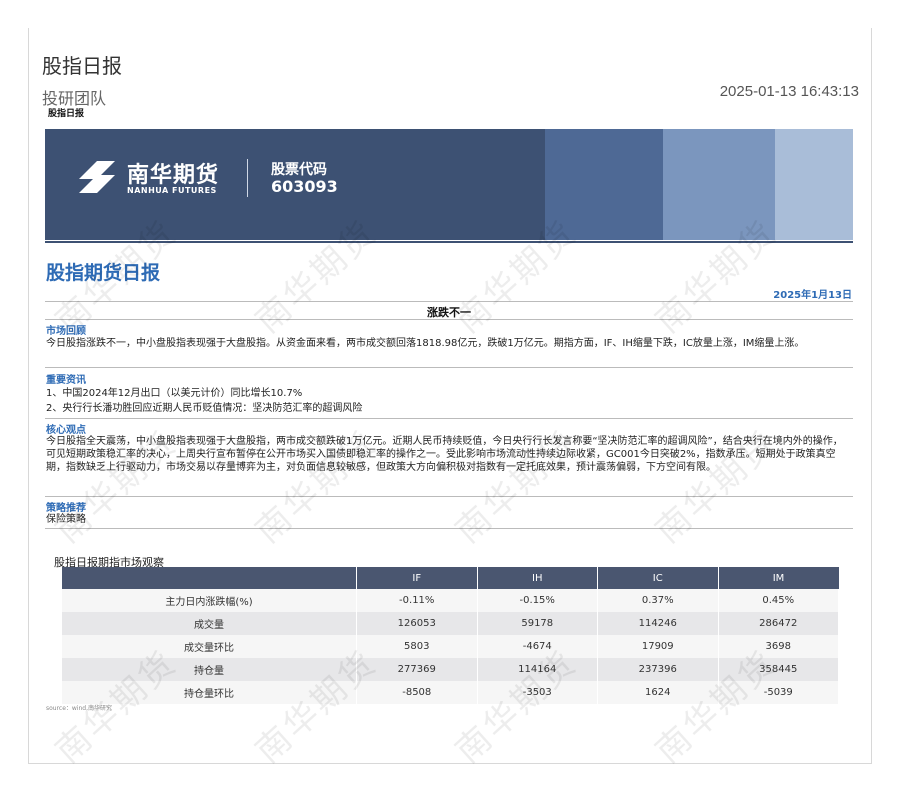 The image size is (900, 792). I want to click on doc-title: 股指日报, so click(82, 66).